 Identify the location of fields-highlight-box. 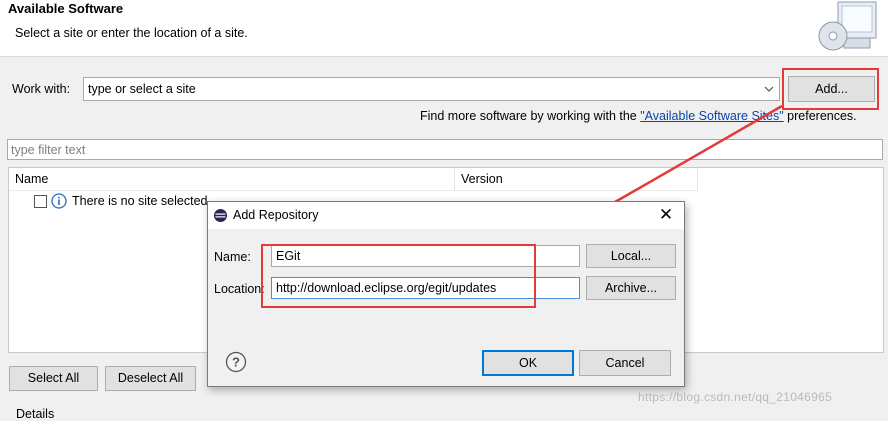
(398, 276).